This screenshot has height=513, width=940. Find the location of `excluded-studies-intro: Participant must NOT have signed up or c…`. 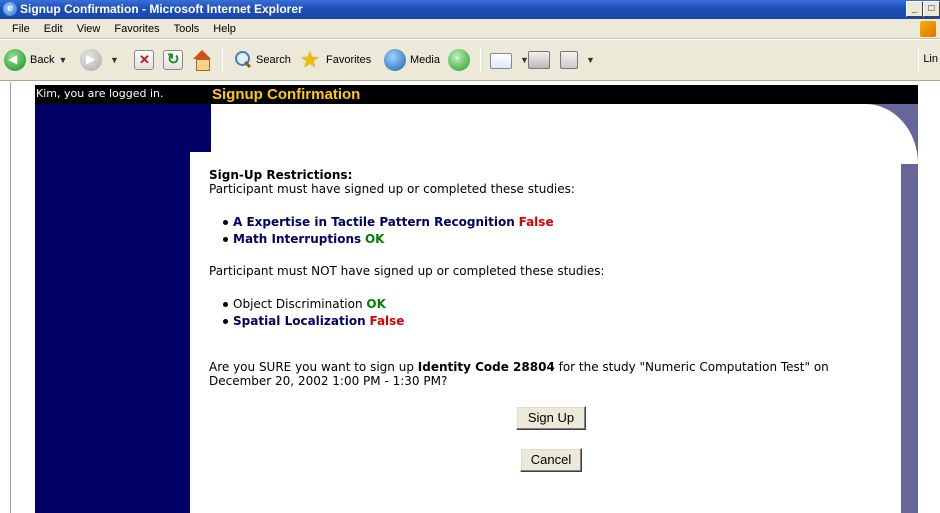

excluded-studies-intro: Participant must NOT have signed up or c… is located at coordinates (407, 271).